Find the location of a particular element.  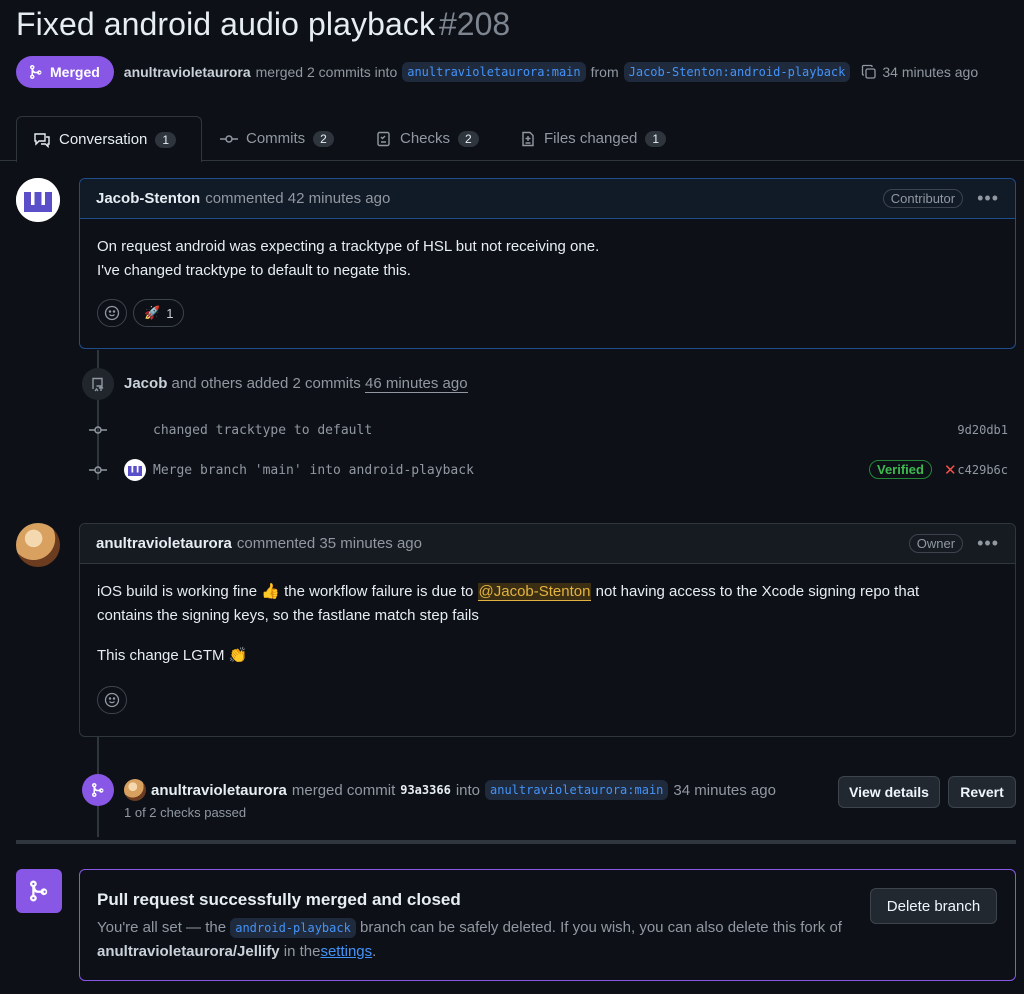

merge-event-desc: merged commit is located at coordinates (343, 790).